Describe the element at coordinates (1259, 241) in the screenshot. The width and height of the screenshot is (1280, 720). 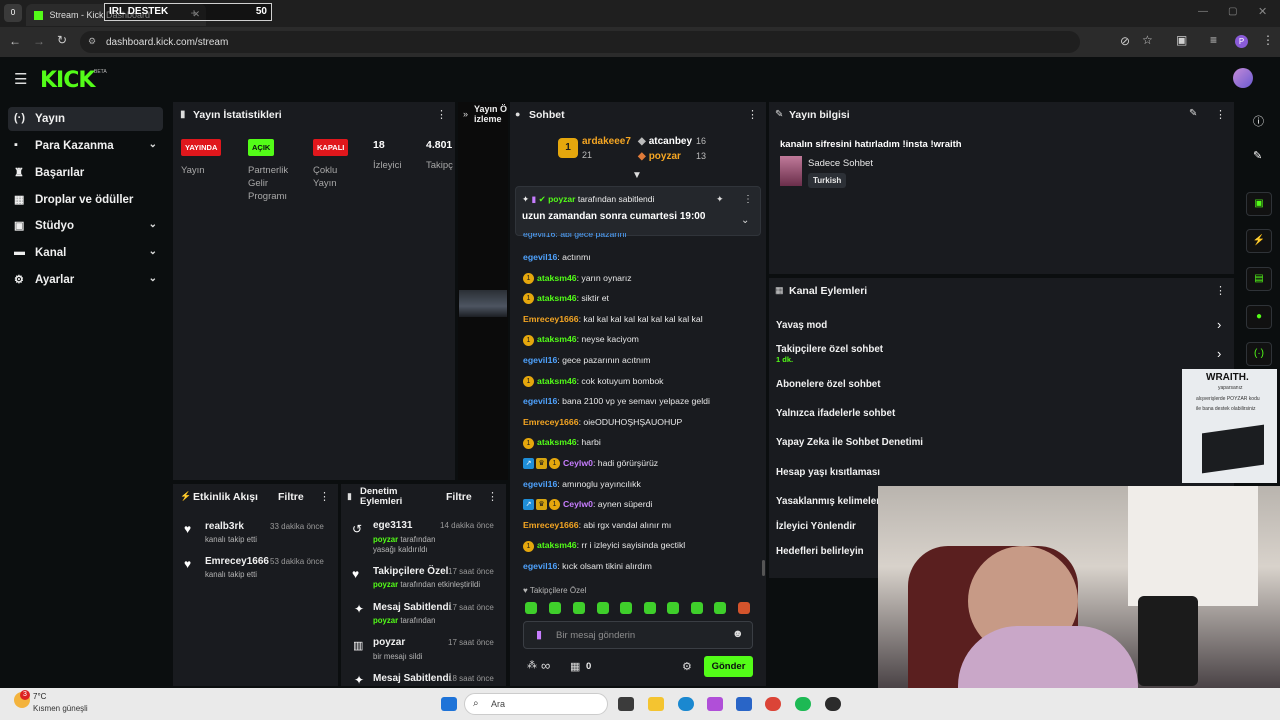
I see `rail-button-bolt: ⚡` at that location.